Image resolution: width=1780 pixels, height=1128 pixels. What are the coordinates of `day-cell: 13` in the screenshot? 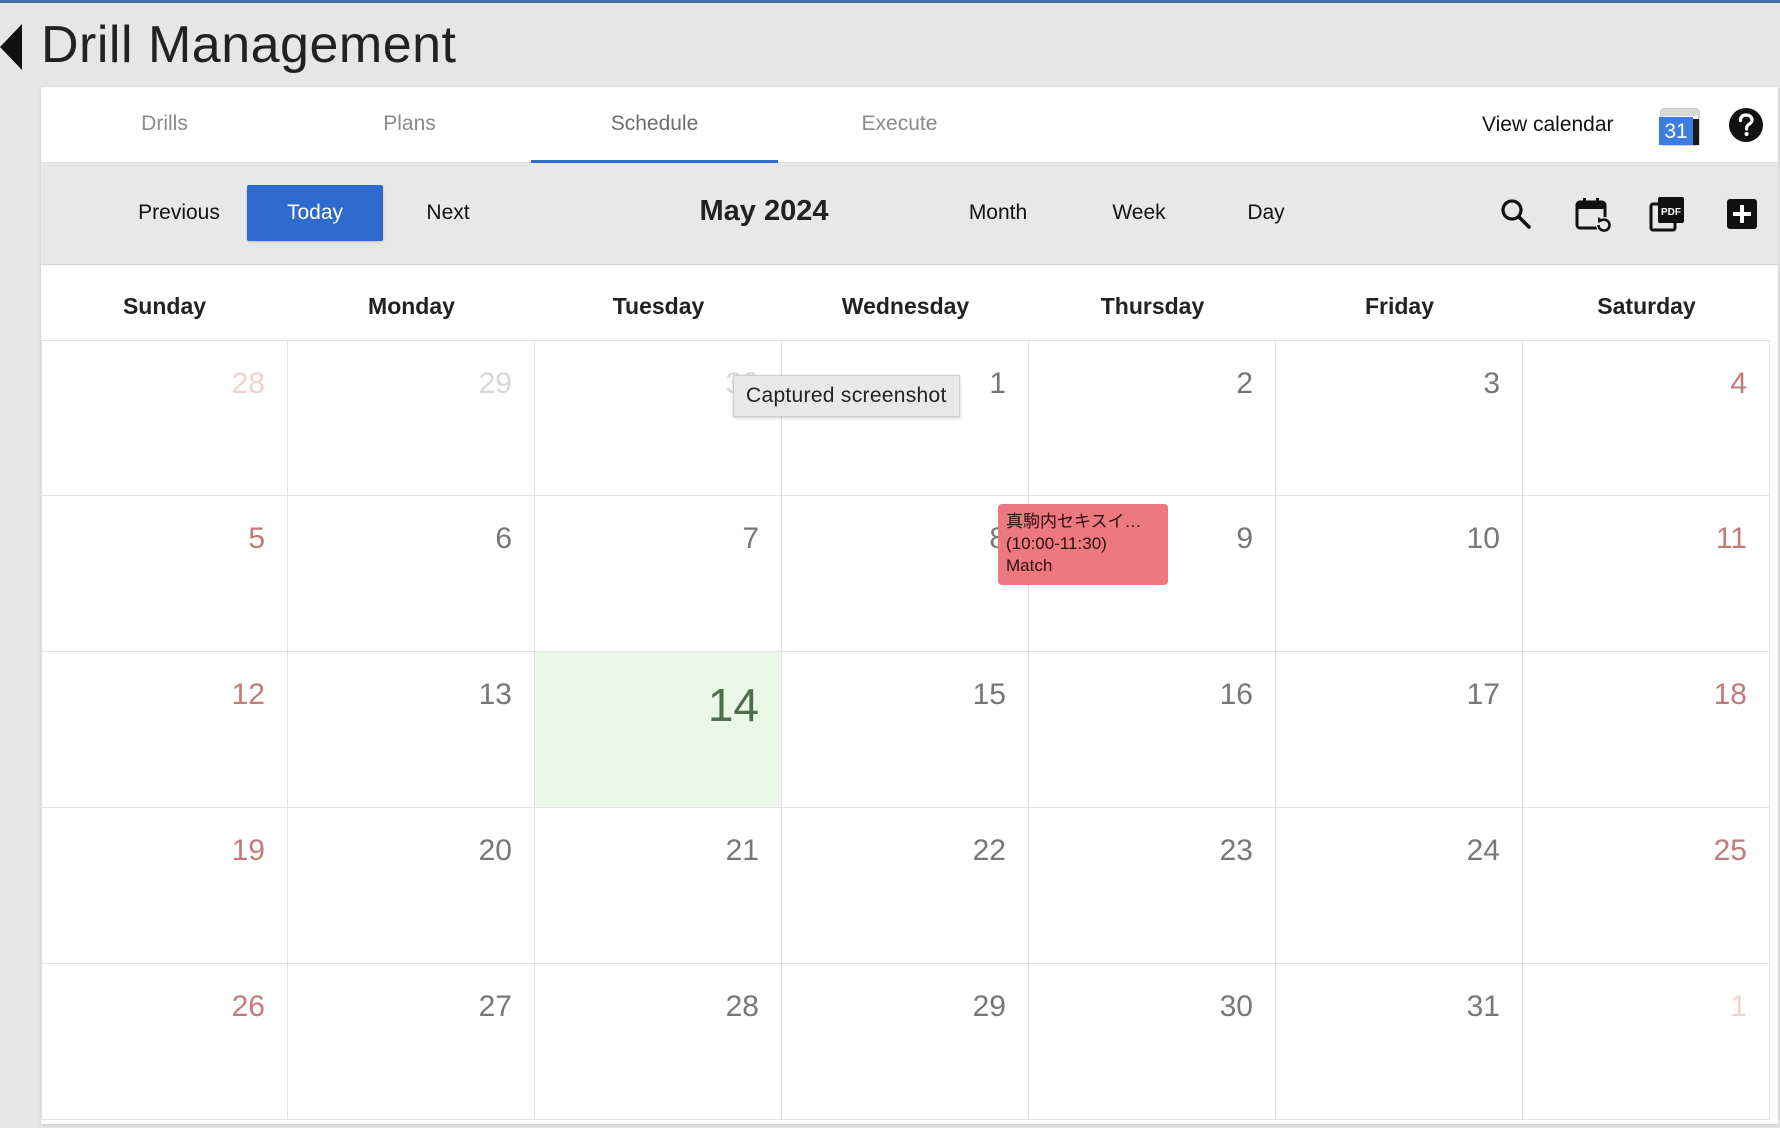 It's located at (411, 730).